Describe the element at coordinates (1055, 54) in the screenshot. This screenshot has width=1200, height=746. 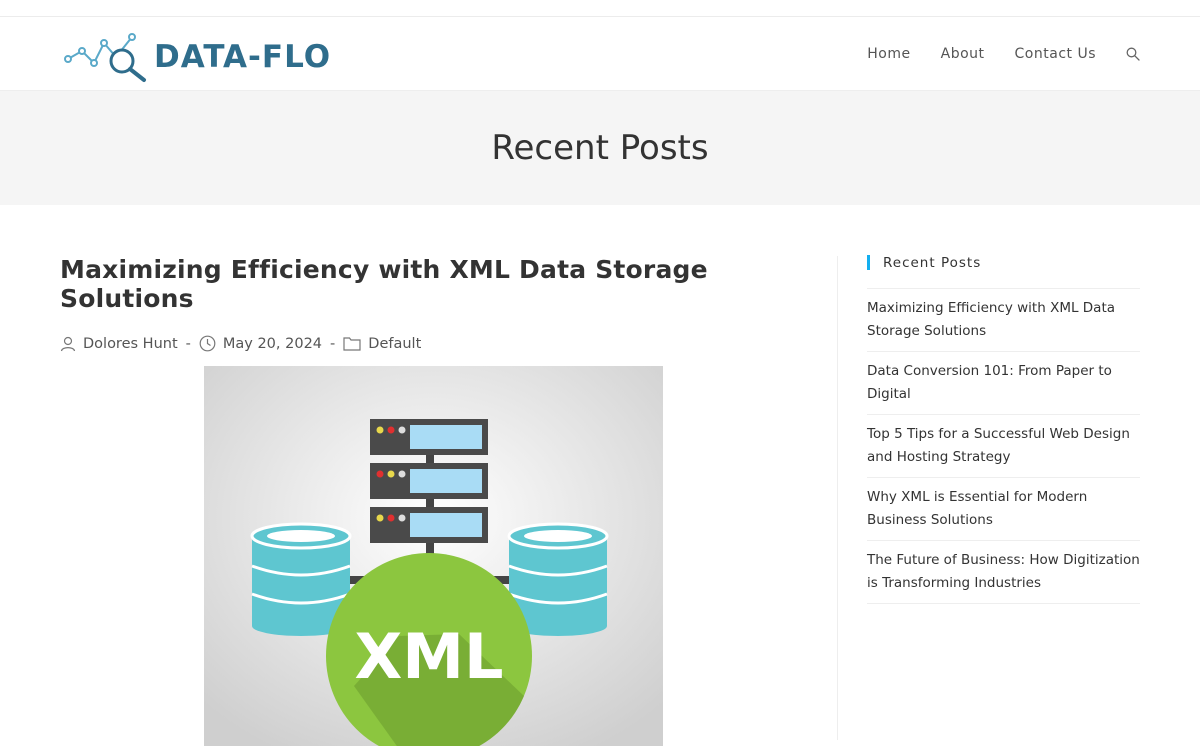
I see `nav-contact-us: Contact Us` at that location.